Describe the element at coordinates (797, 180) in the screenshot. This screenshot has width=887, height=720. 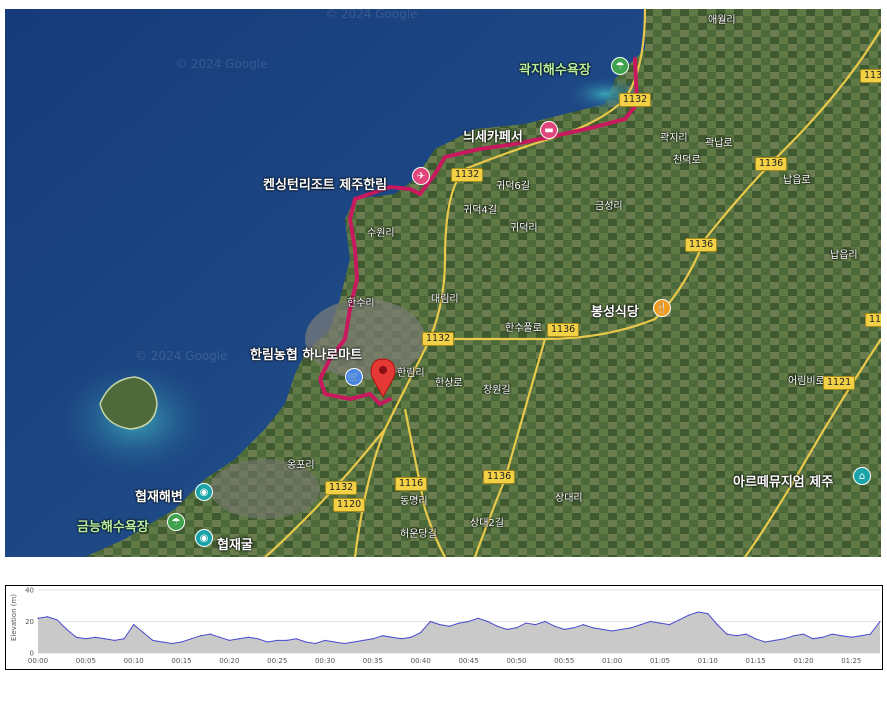
I see `place-label: 납읍로` at that location.